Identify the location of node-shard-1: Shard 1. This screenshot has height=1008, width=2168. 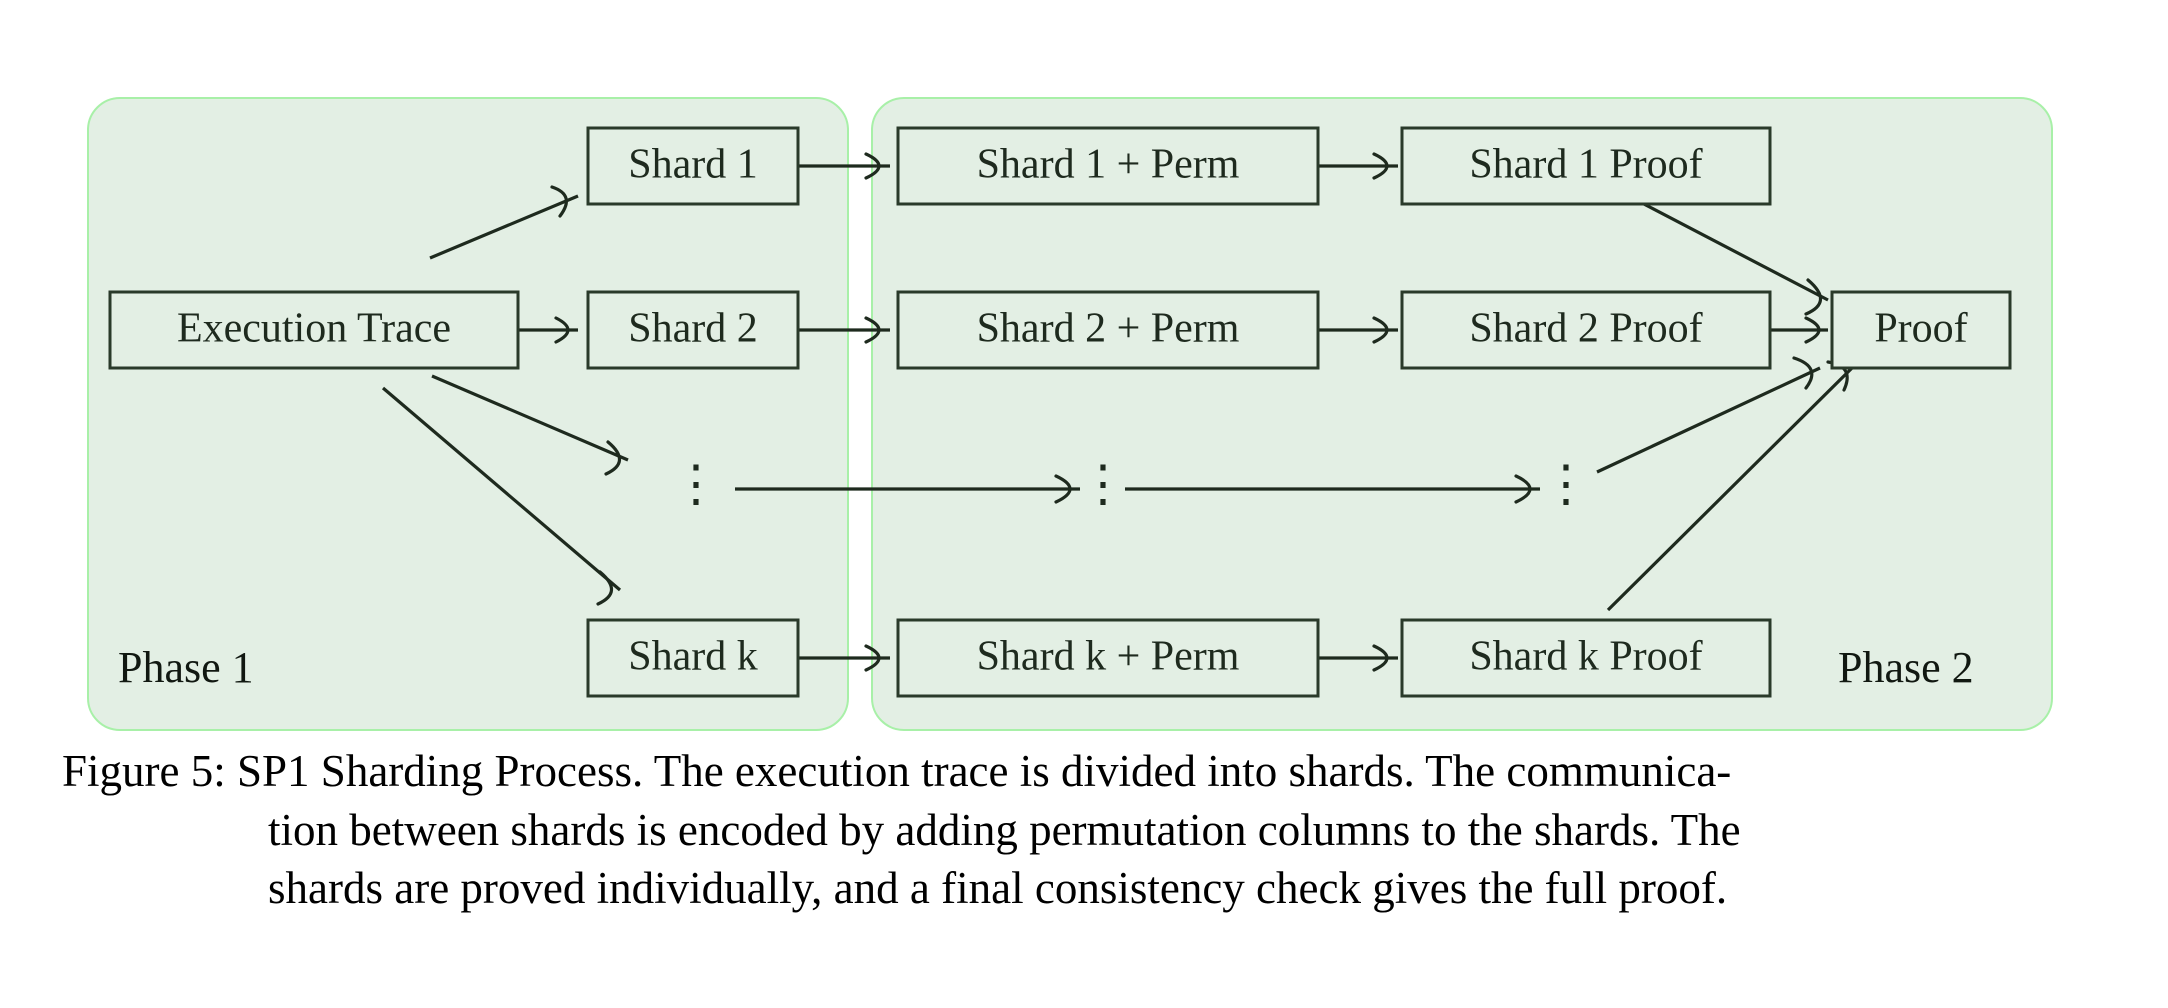
(693, 166).